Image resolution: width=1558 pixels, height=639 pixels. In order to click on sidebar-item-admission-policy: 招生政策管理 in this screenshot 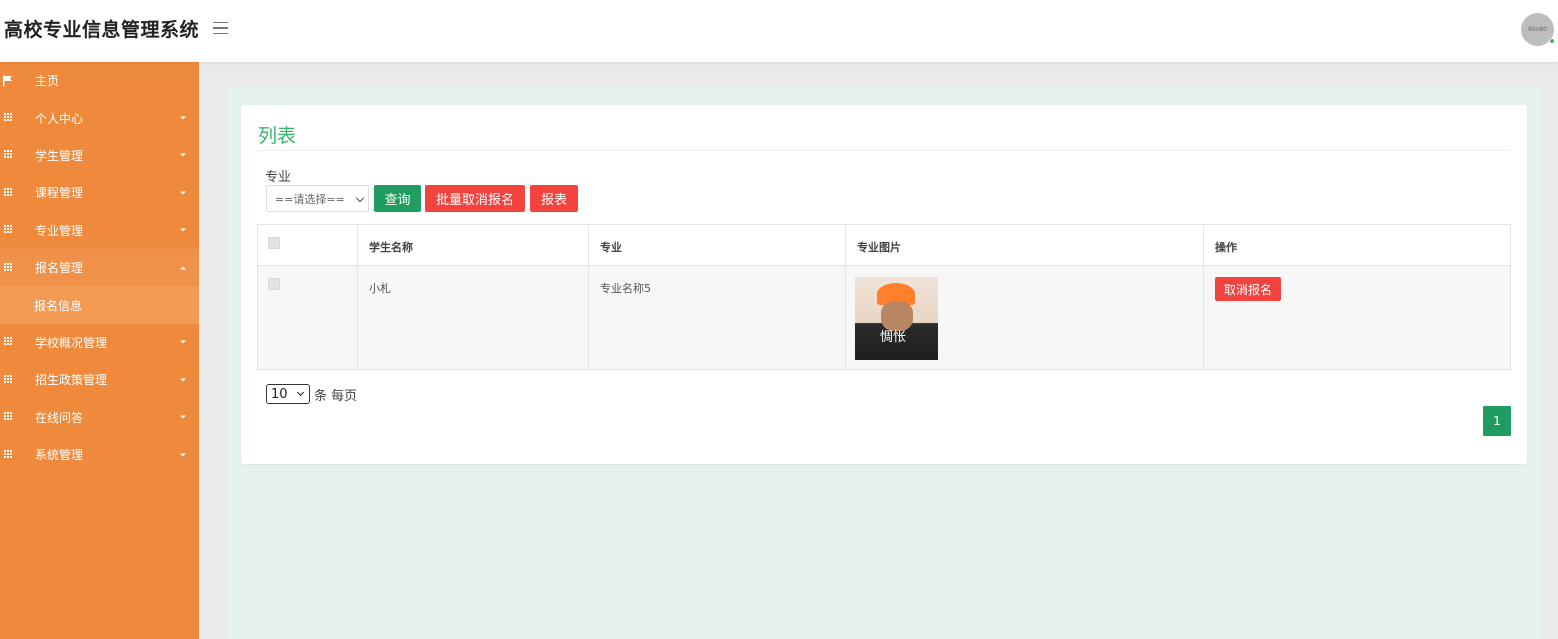, I will do `click(99, 379)`.